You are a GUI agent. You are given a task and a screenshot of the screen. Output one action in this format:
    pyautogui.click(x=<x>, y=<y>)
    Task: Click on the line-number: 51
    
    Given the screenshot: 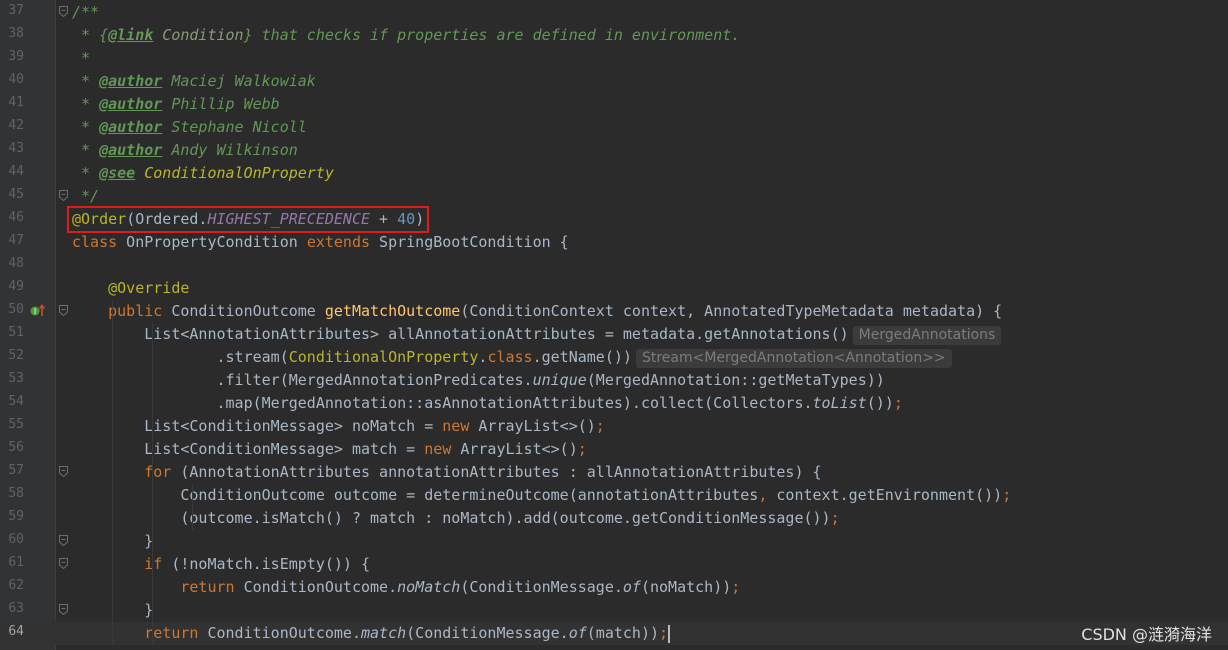 What is the action you would take?
    pyautogui.click(x=12, y=332)
    